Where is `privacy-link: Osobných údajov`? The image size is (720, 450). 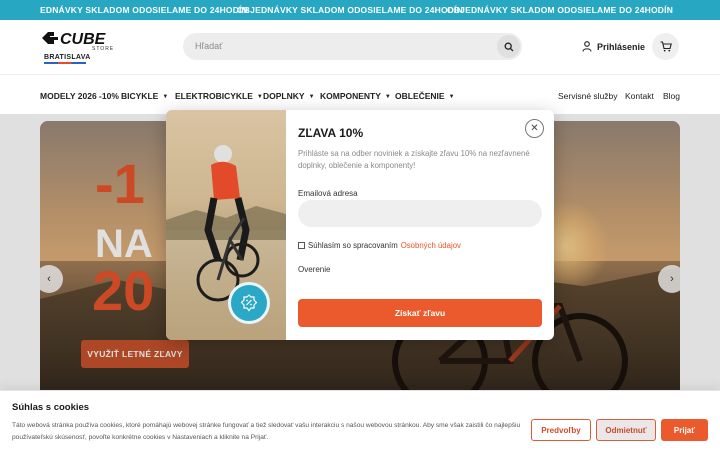
privacy-link: Osobných údajov is located at coordinates (431, 245).